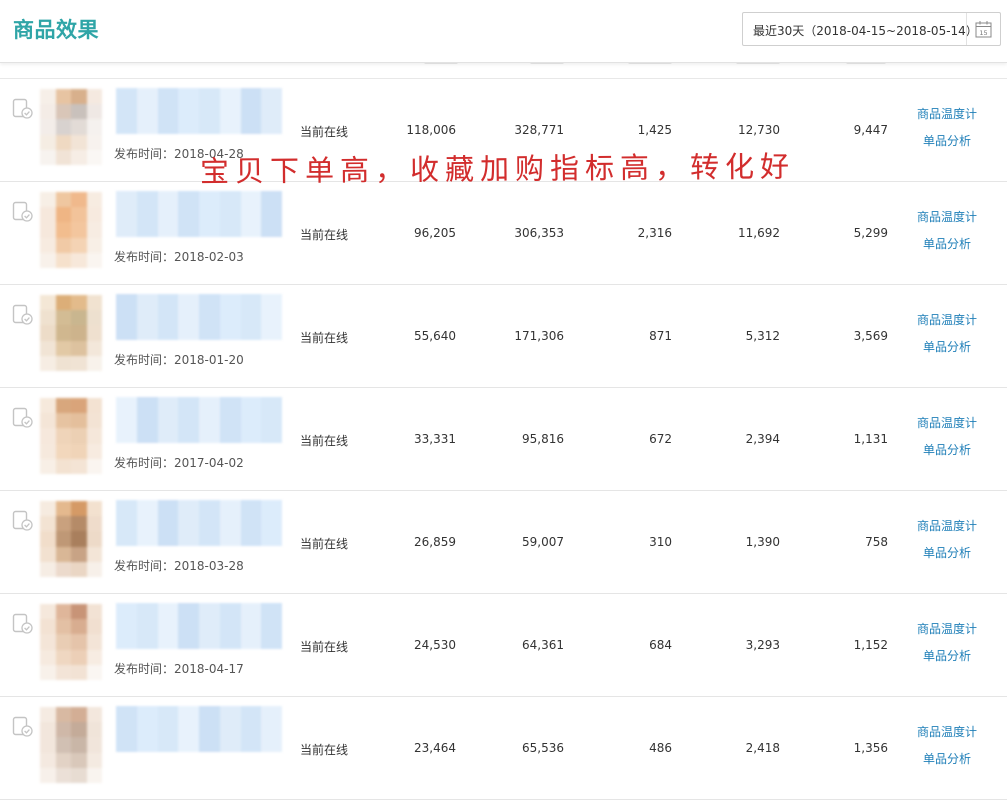 This screenshot has height=800, width=1007. Describe the element at coordinates (983, 33) in the screenshot. I see `calendar-day: 15` at that location.